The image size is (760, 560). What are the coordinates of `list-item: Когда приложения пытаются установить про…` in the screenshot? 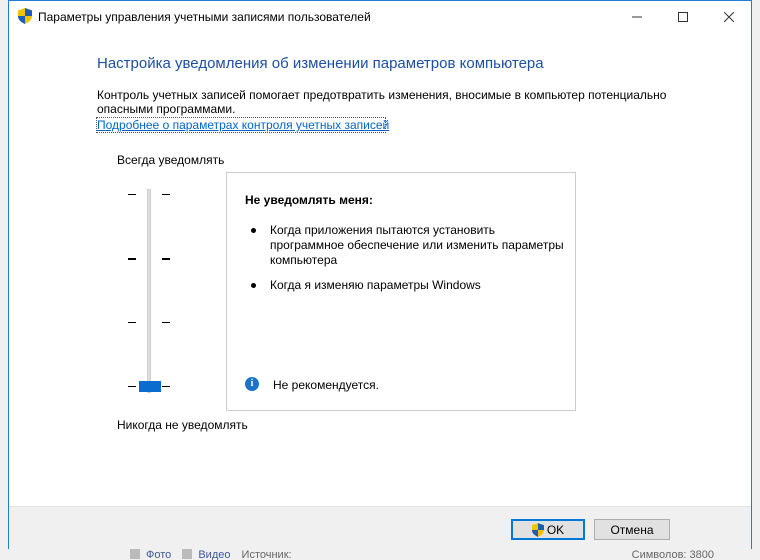 It's located at (405, 245).